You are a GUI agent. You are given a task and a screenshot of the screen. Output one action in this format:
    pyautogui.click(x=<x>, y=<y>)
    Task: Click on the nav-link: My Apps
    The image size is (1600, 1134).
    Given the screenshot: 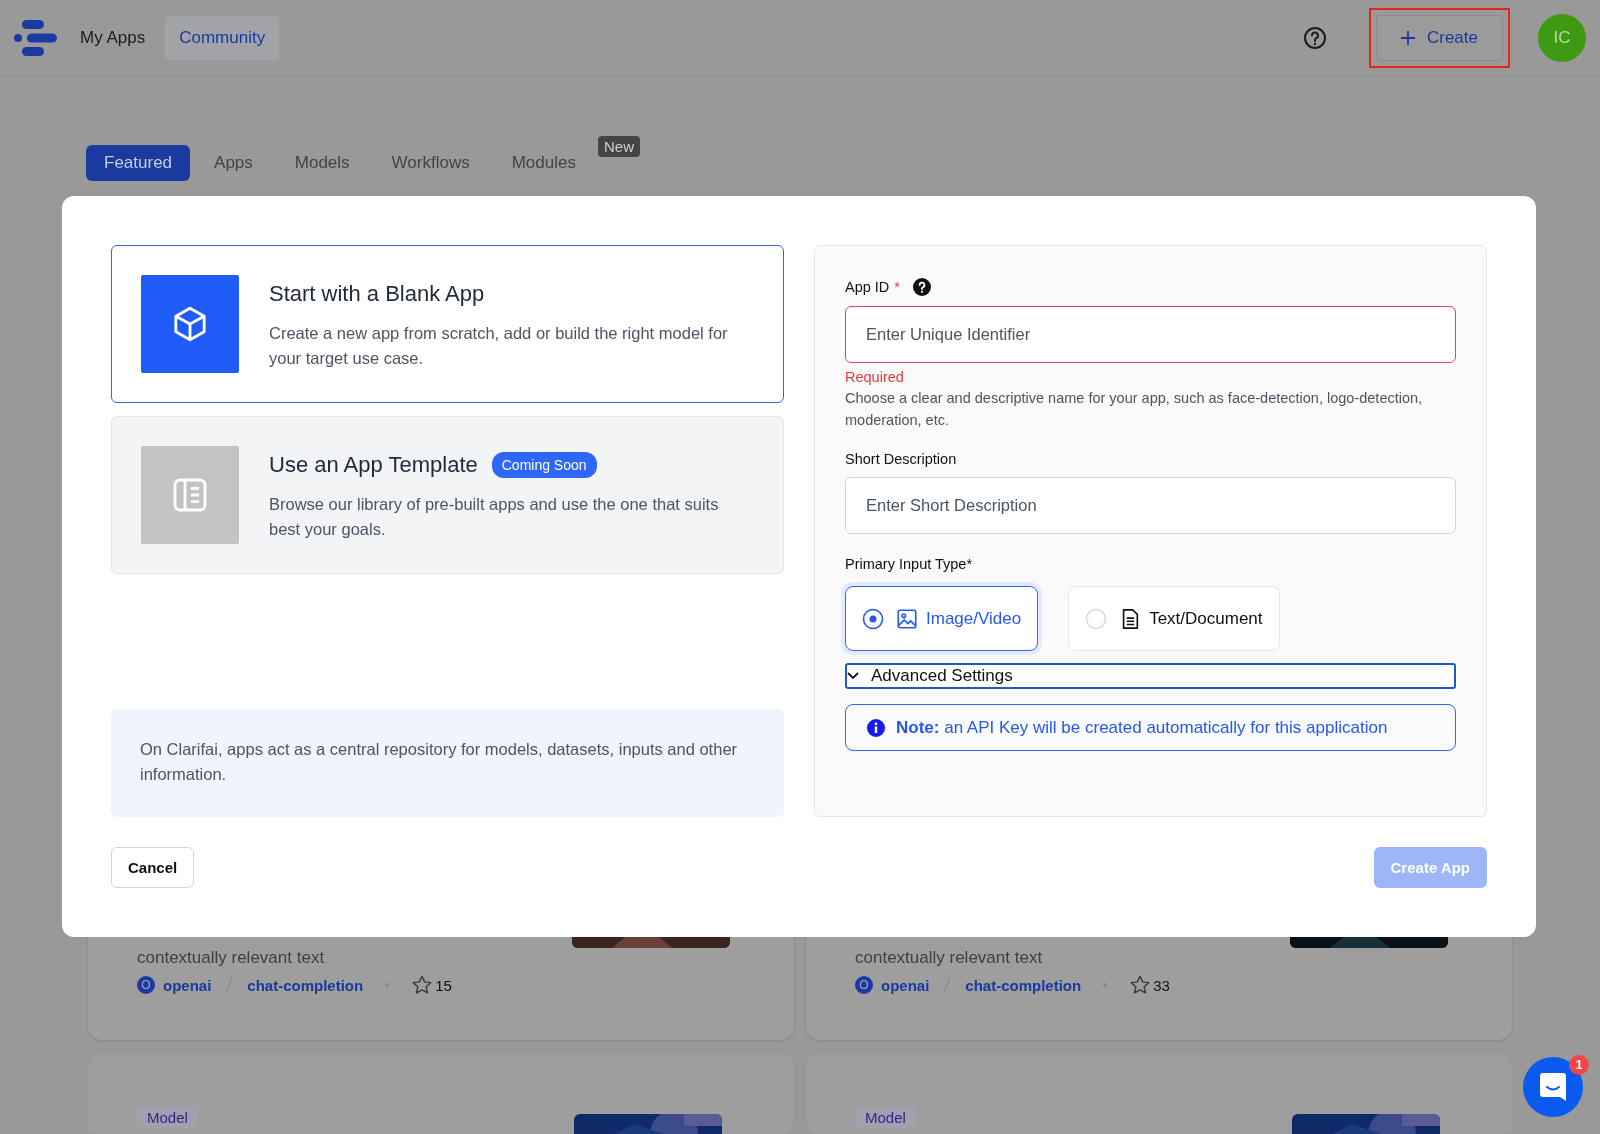 What is the action you would take?
    pyautogui.click(x=113, y=38)
    